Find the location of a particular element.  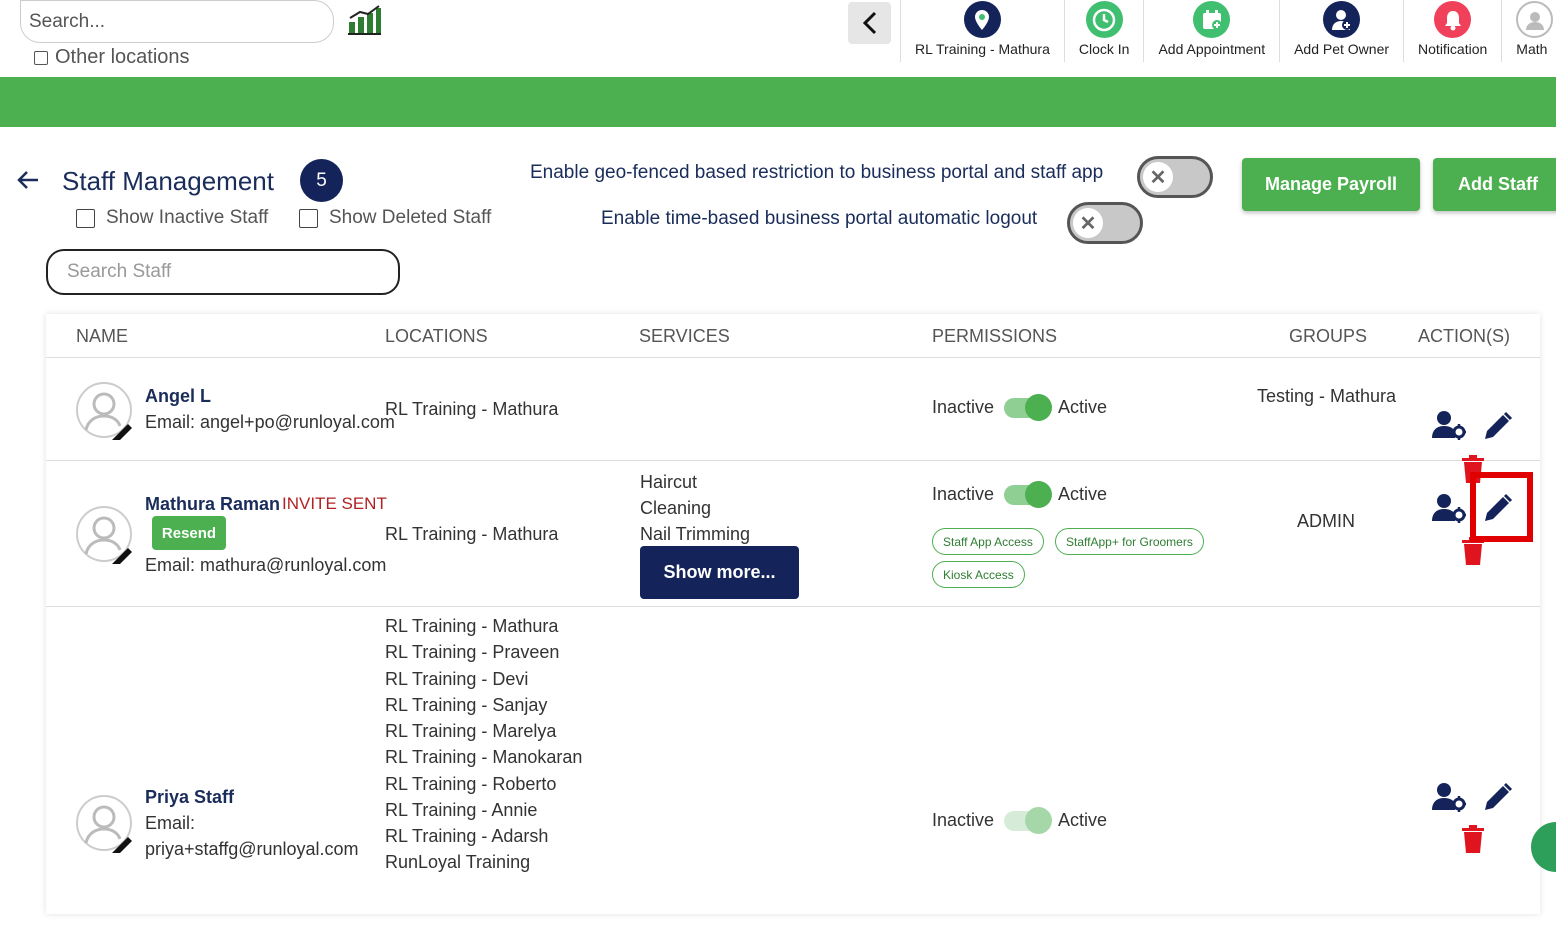

page-title: Staff Management is located at coordinates (168, 181).